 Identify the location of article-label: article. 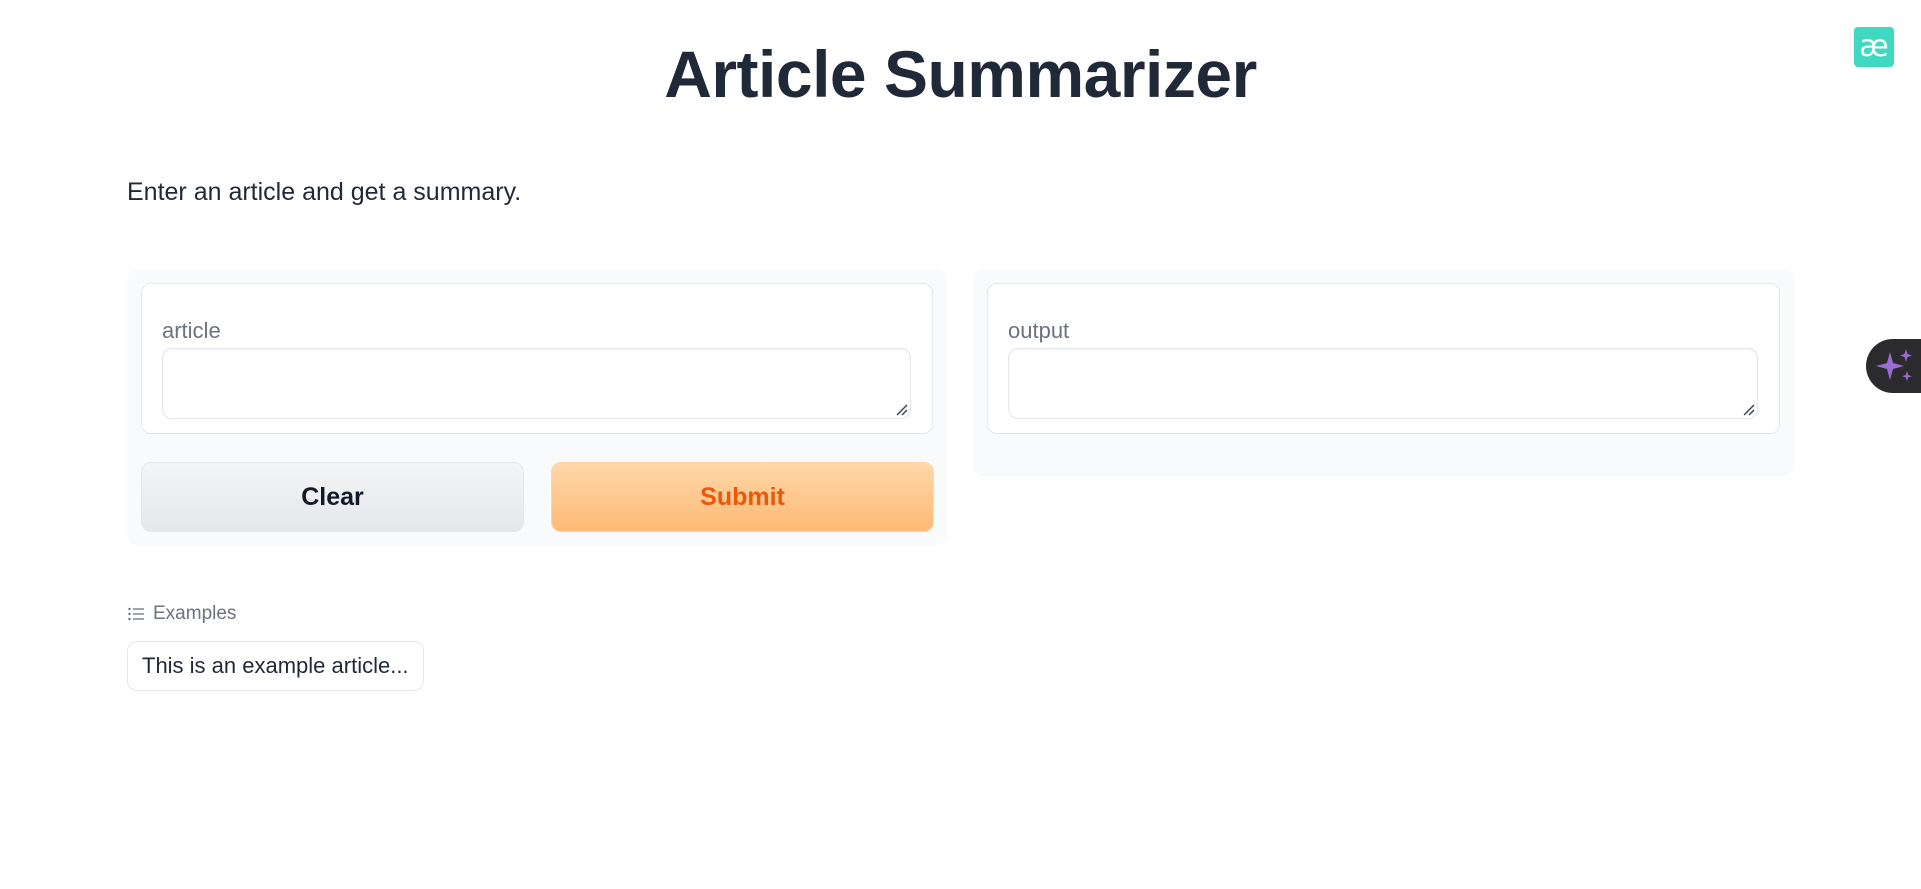
(191, 330).